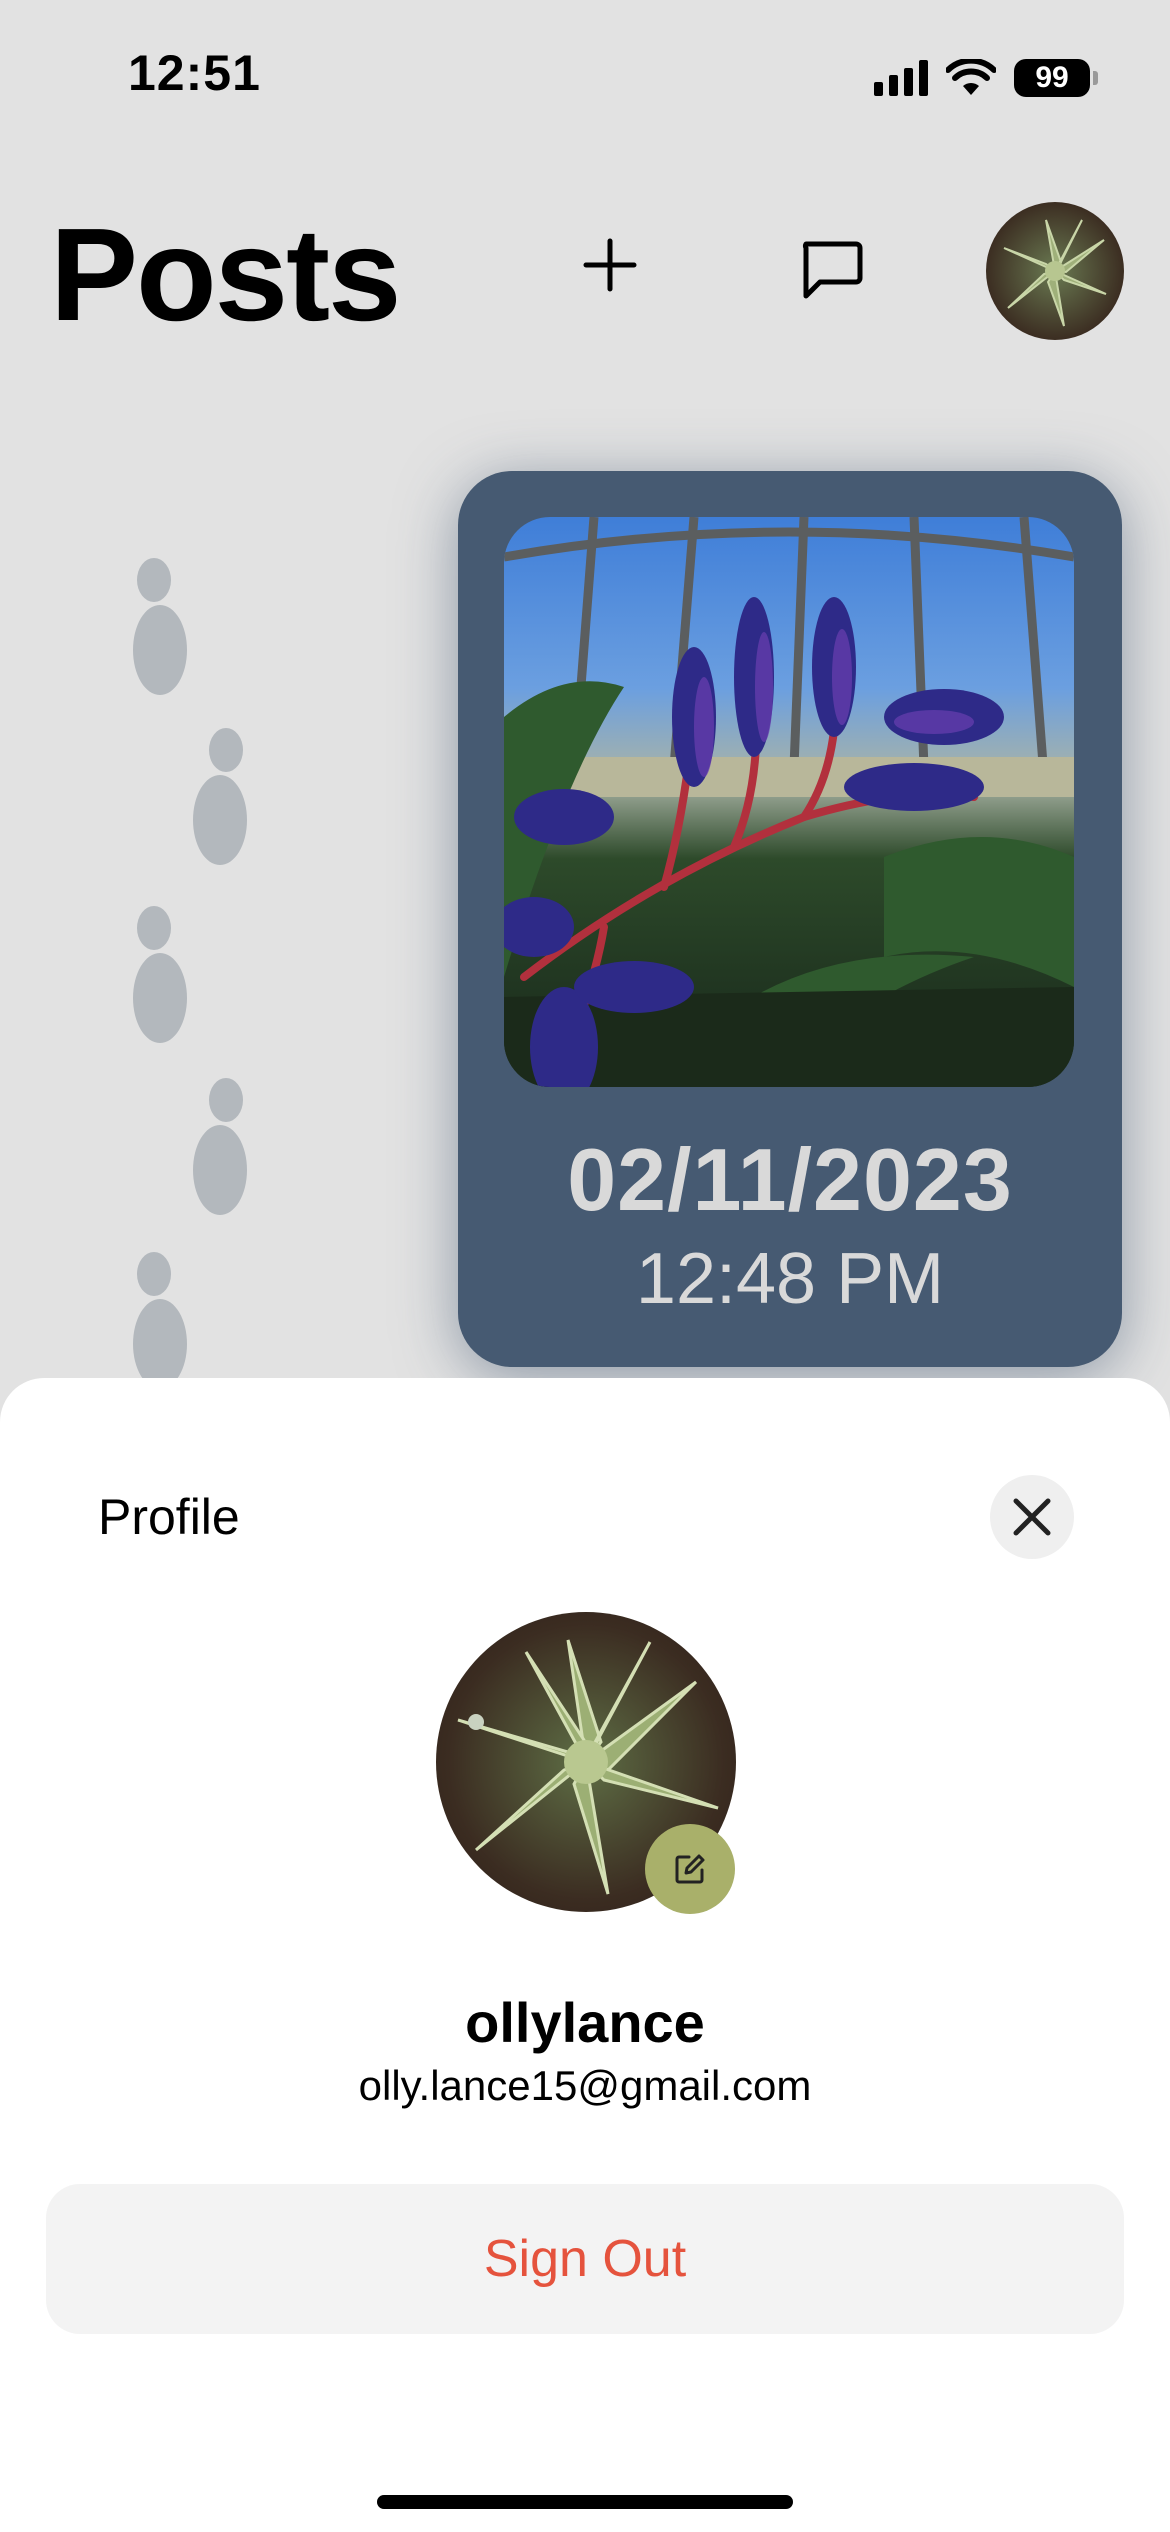 The height and width of the screenshot is (2532, 1170). I want to click on home-indicator, so click(585, 2502).